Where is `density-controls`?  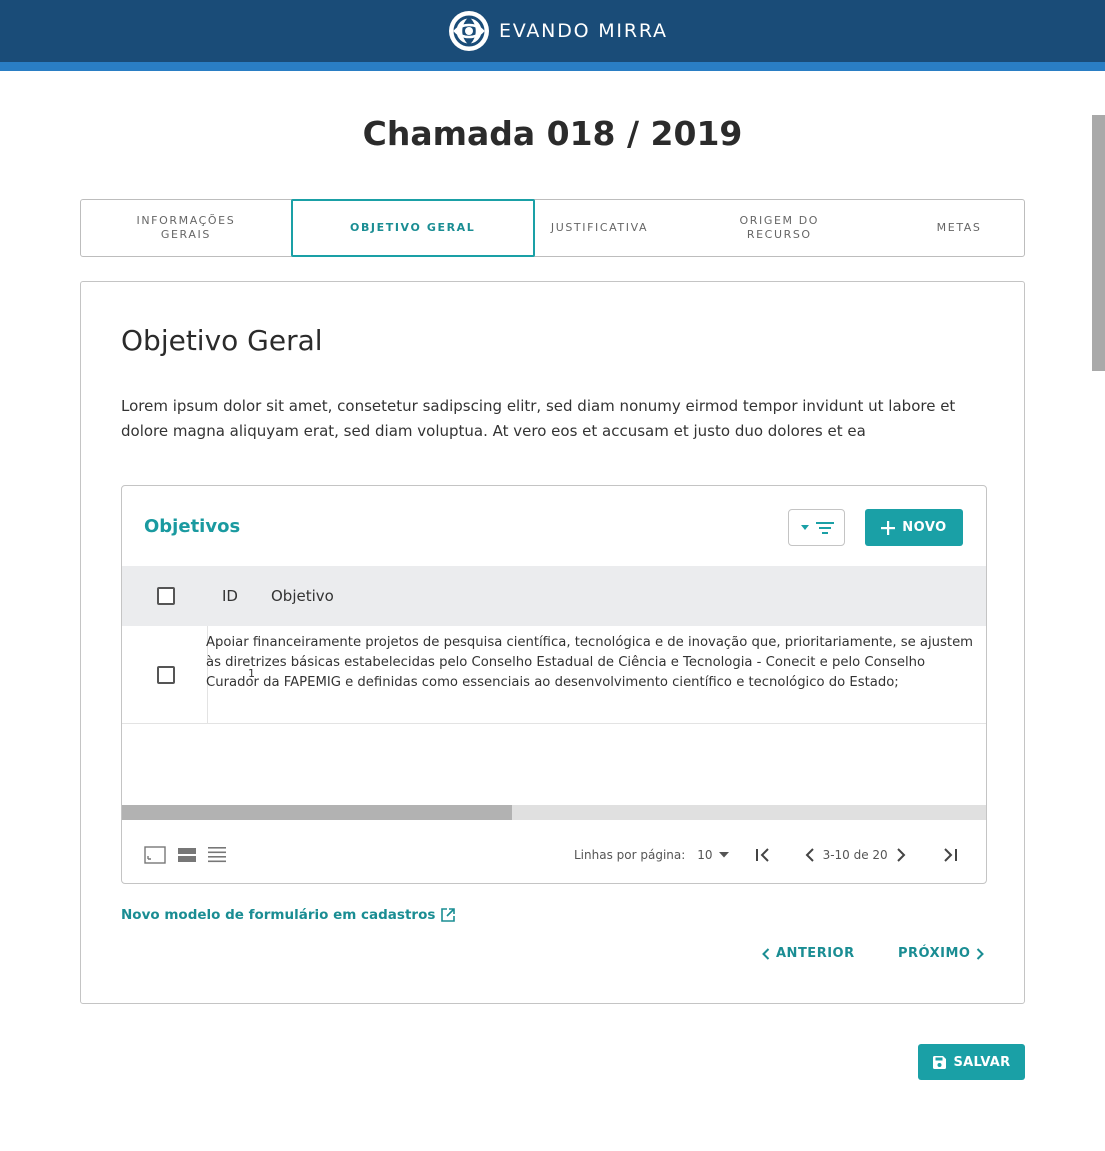
density-controls is located at coordinates (185, 855).